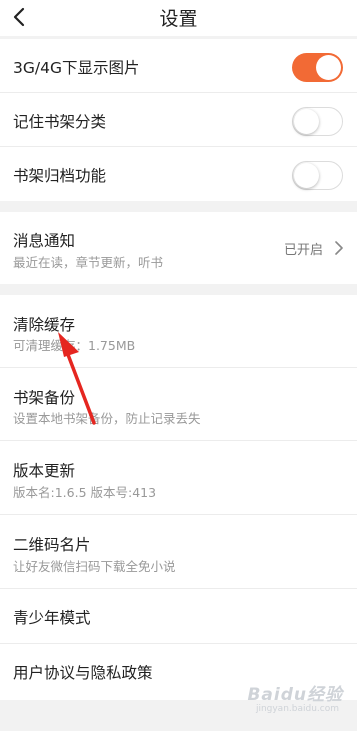 This screenshot has height=731, width=357. I want to click on setting-row-notification: 消息通知 最近在读，章节更新，听书 已开启, so click(178, 248).